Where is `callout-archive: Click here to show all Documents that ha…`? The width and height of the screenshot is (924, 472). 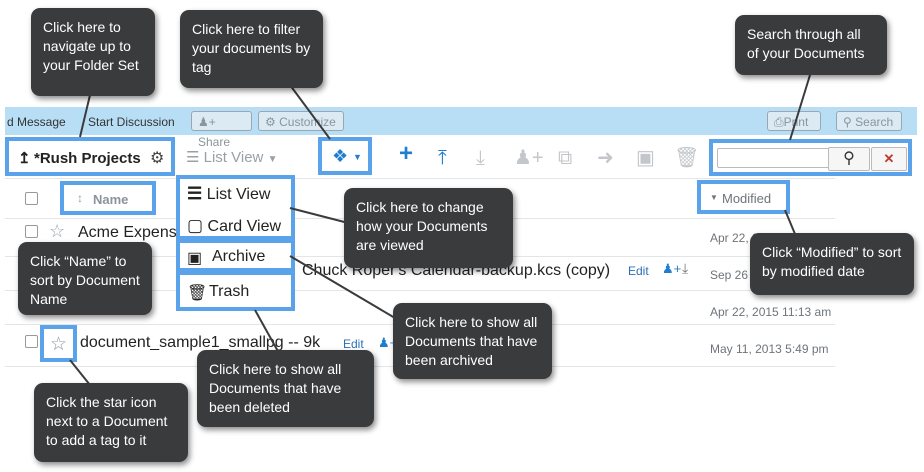 callout-archive: Click here to show all Documents that ha… is located at coordinates (472, 341).